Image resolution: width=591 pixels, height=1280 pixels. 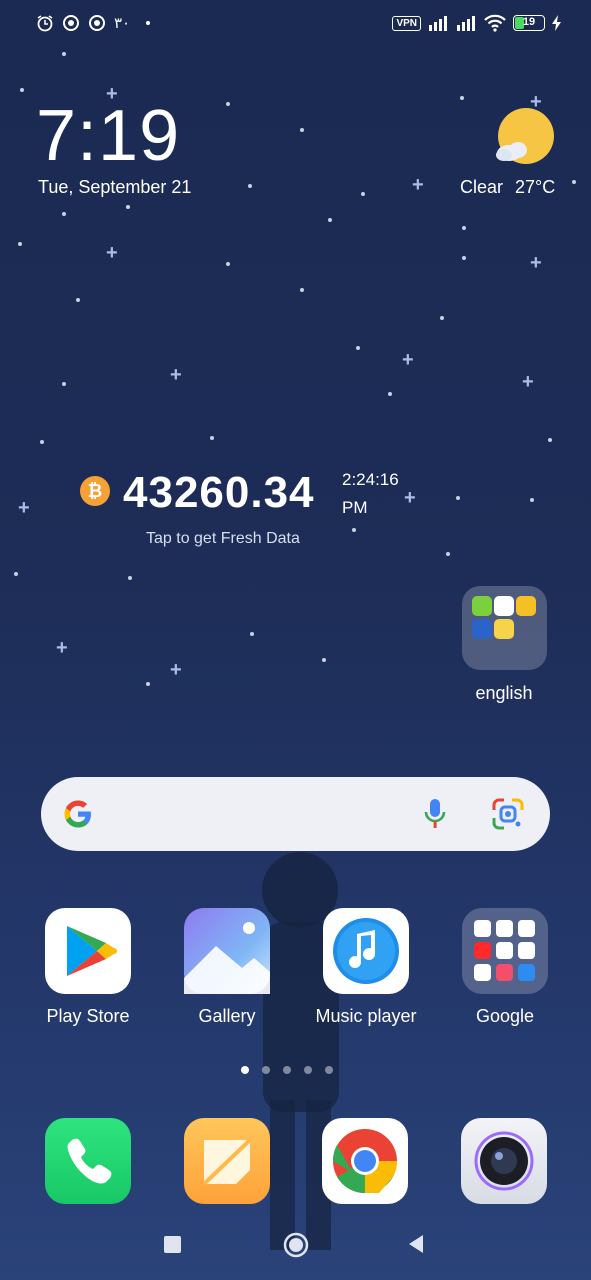 What do you see at coordinates (370, 494) in the screenshot?
I see `btc-update-time: 2:24:16 PM` at bounding box center [370, 494].